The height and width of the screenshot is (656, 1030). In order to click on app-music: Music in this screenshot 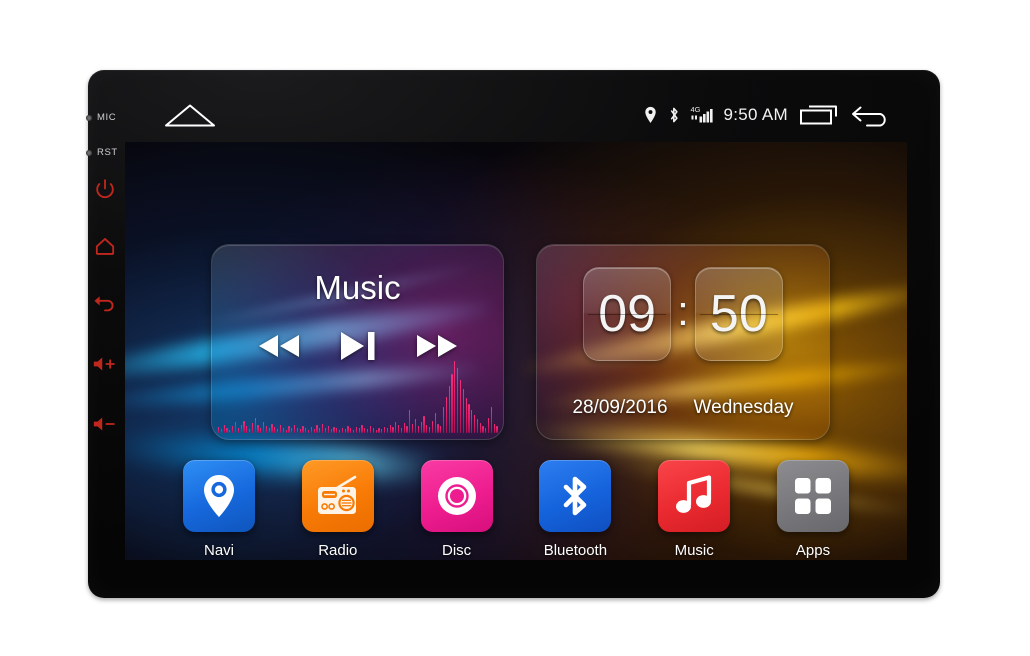, I will do `click(694, 509)`.